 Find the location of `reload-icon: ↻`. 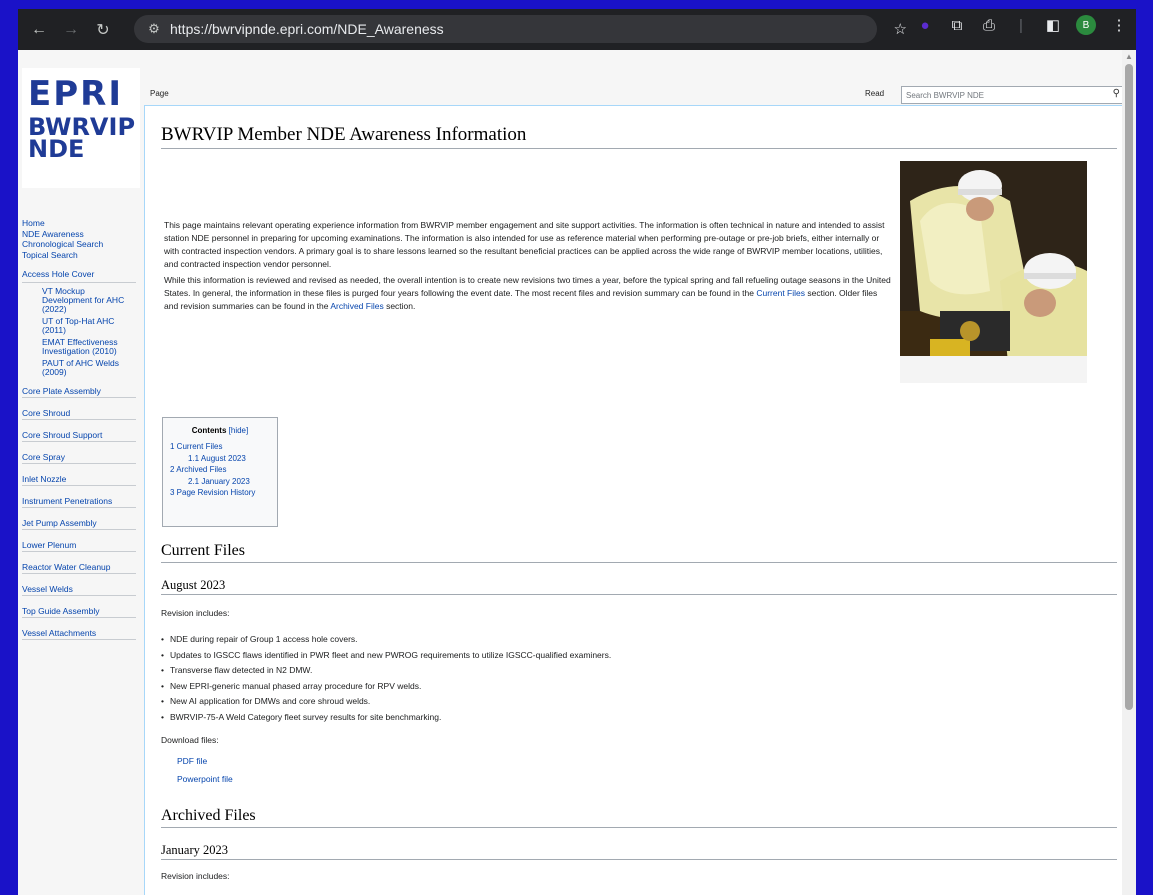

reload-icon: ↻ is located at coordinates (103, 30).